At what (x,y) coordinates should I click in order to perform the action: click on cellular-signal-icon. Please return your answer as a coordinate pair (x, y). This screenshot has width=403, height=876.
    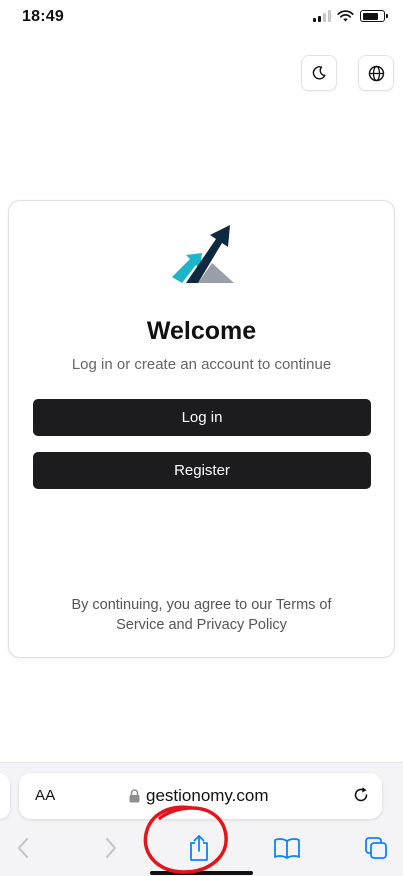
    Looking at the image, I should click on (322, 16).